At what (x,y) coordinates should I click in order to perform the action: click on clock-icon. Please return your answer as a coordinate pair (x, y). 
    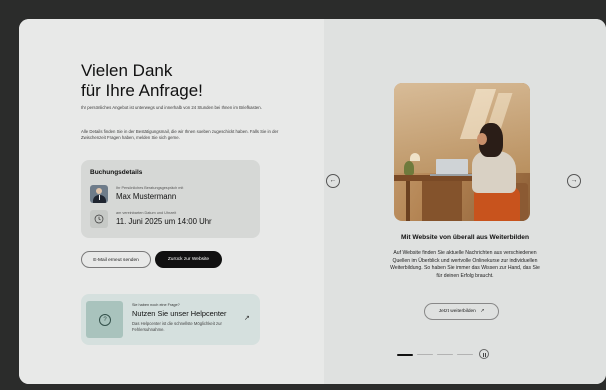
    Looking at the image, I should click on (99, 219).